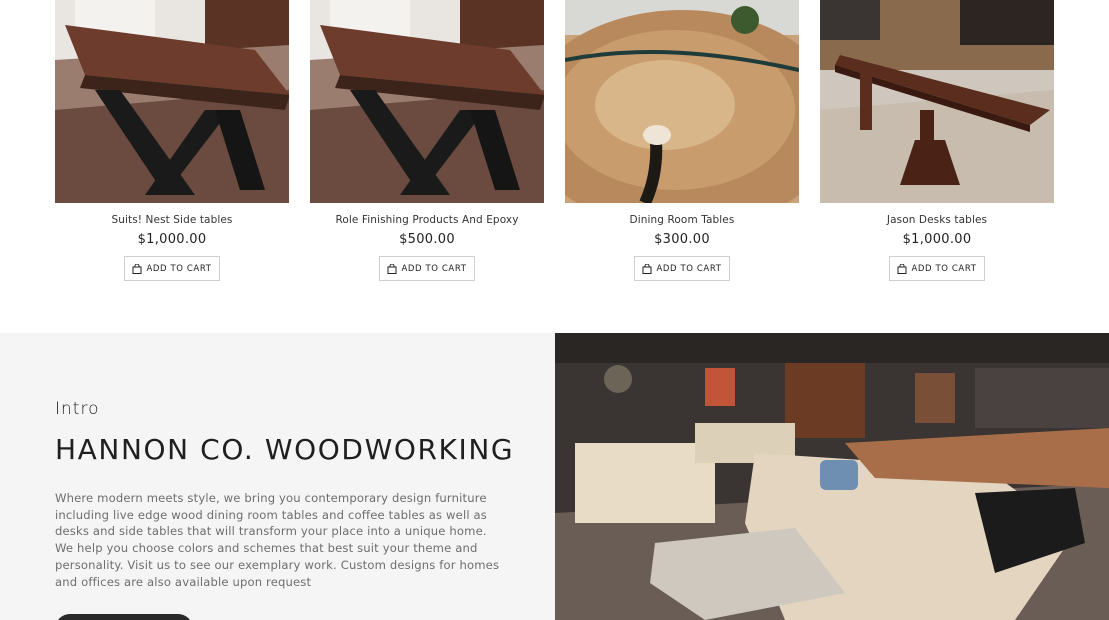  Describe the element at coordinates (427, 220) in the screenshot. I see `product-name: Role Finishing Products And Epoxy` at that location.